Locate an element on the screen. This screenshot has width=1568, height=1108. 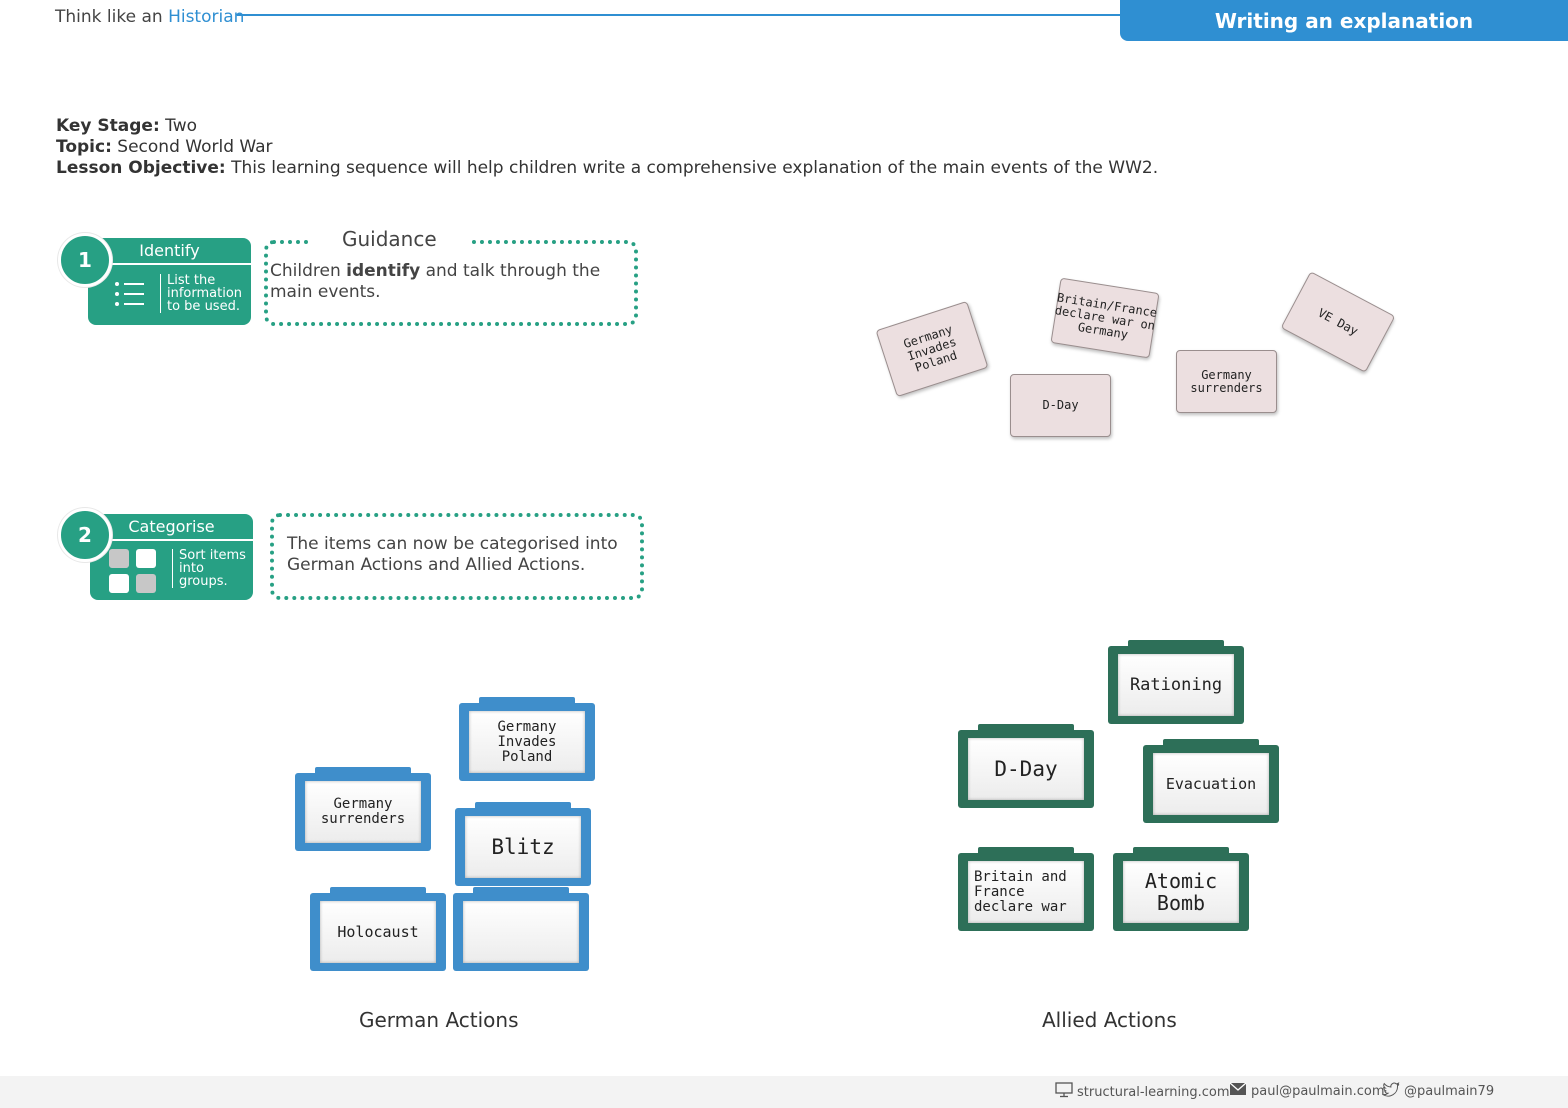
section-banner: Writing an explanation is located at coordinates (1344, 20).